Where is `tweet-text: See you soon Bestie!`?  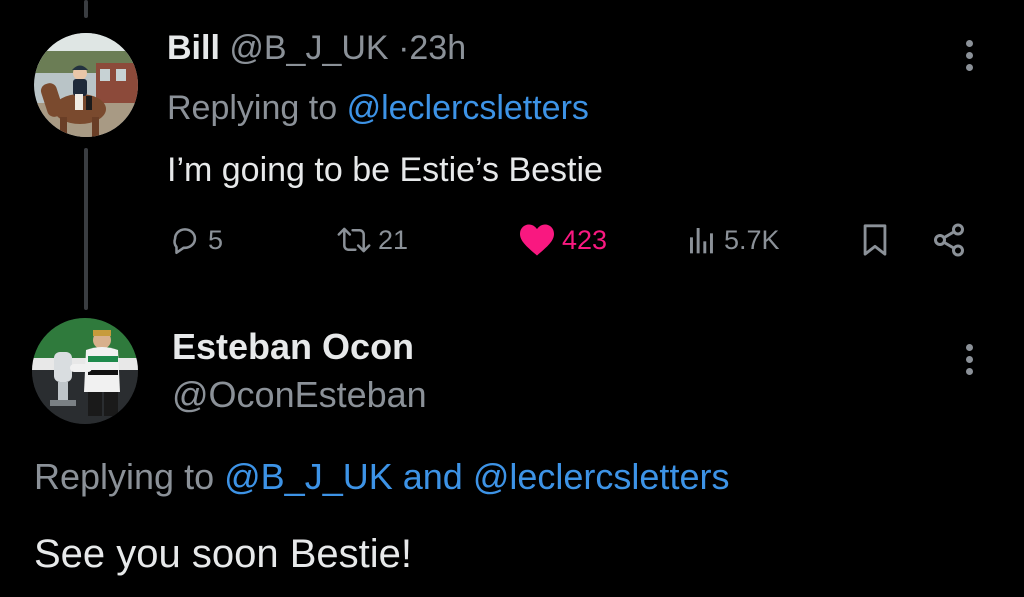 tweet-text: See you soon Bestie! is located at coordinates (223, 554).